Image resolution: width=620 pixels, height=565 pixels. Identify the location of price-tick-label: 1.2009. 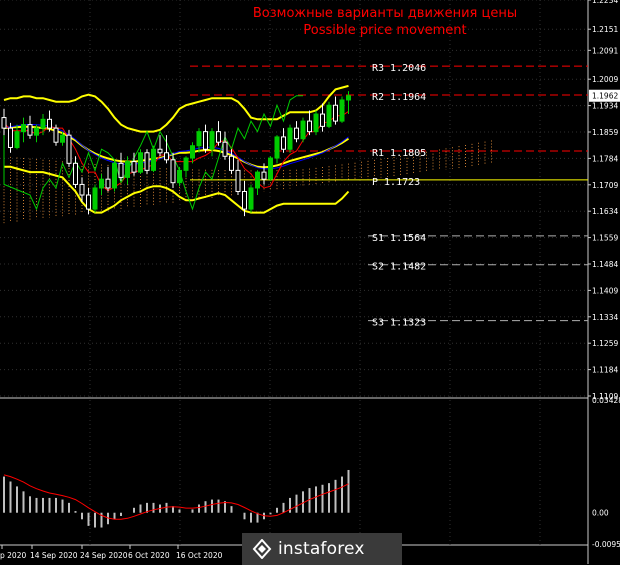
(605, 79).